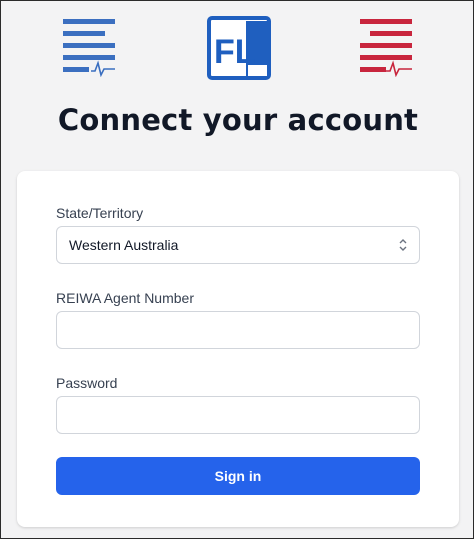  Describe the element at coordinates (89, 48) in the screenshot. I see `left-logo-icon` at that location.